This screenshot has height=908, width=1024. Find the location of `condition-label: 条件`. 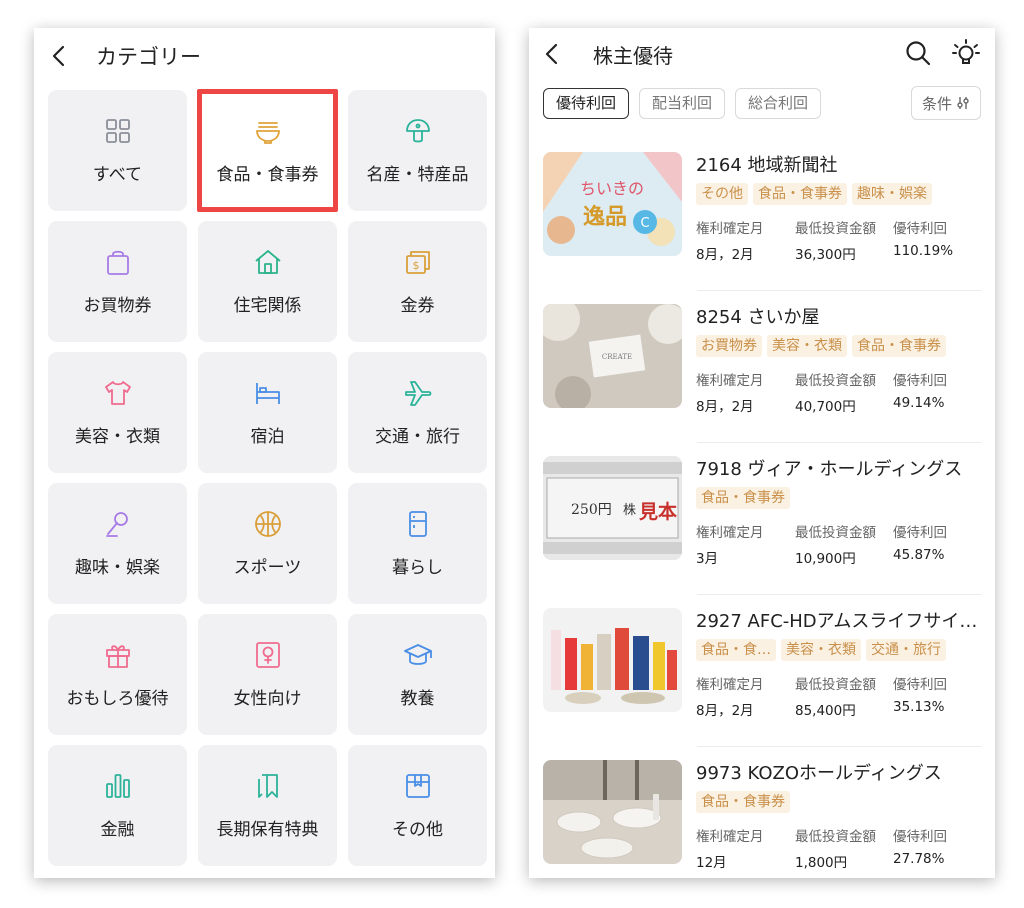

condition-label: 条件 is located at coordinates (936, 103).